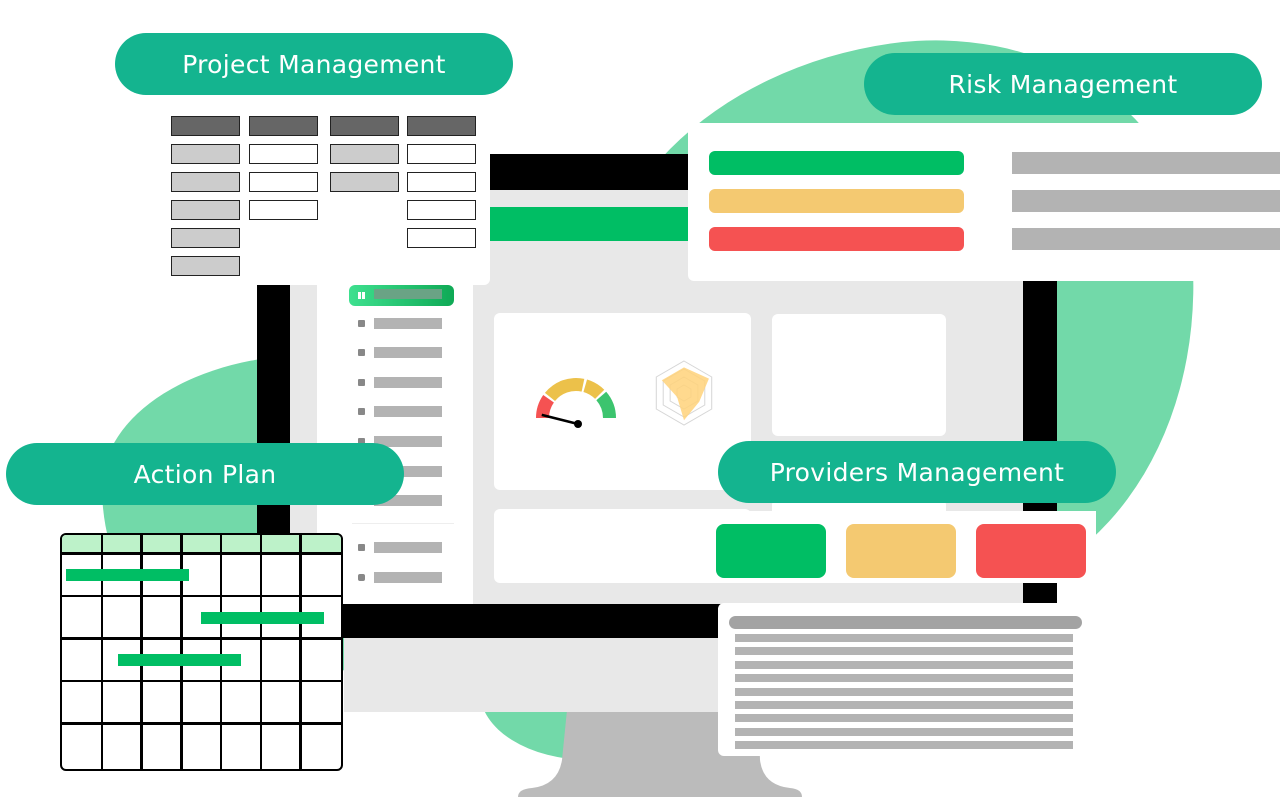 This screenshot has height=800, width=1280. Describe the element at coordinates (622, 401) in the screenshot. I see `gauge-radar-widget` at that location.